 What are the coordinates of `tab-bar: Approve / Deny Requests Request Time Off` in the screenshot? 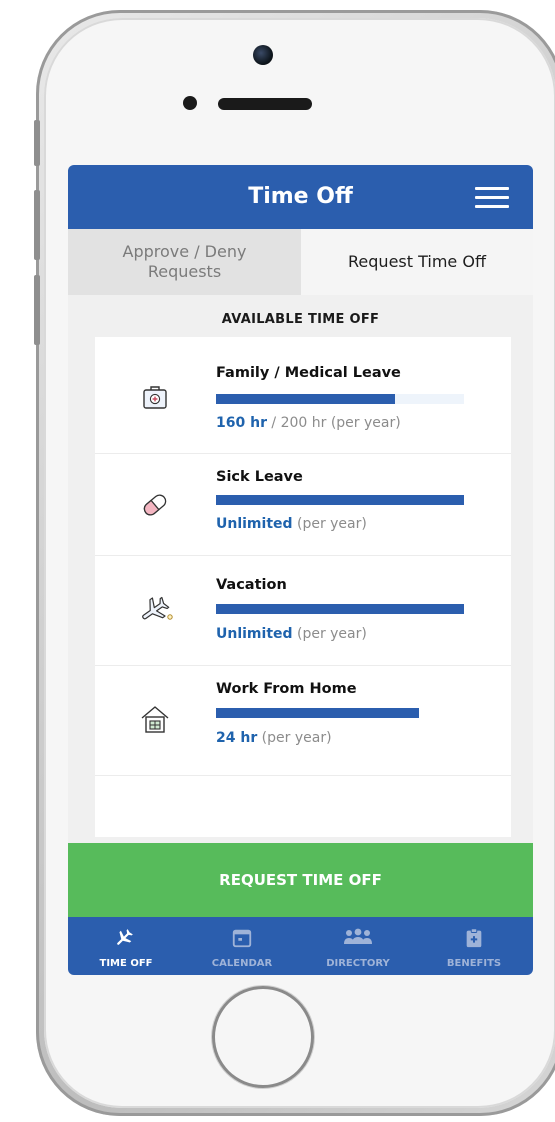 It's located at (300, 262).